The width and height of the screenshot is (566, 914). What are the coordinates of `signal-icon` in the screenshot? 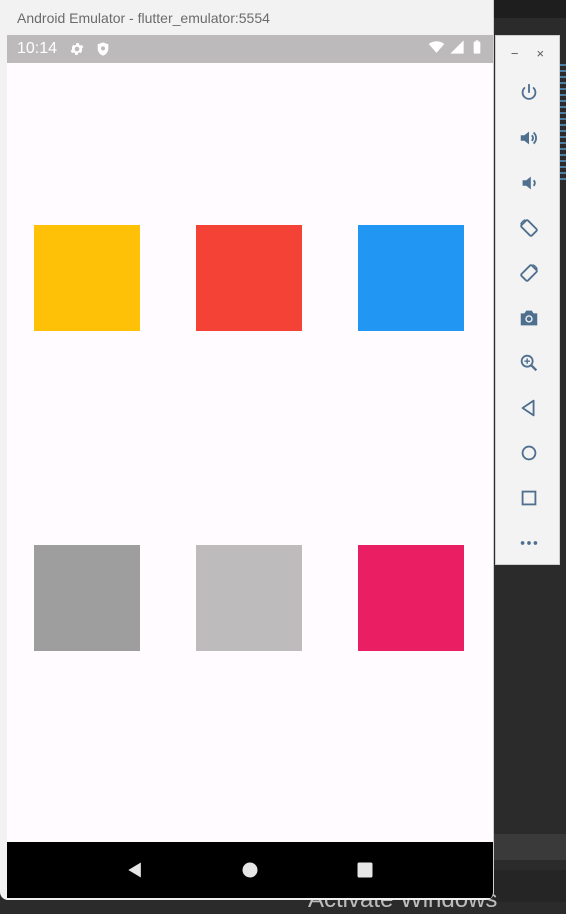 It's located at (457, 49).